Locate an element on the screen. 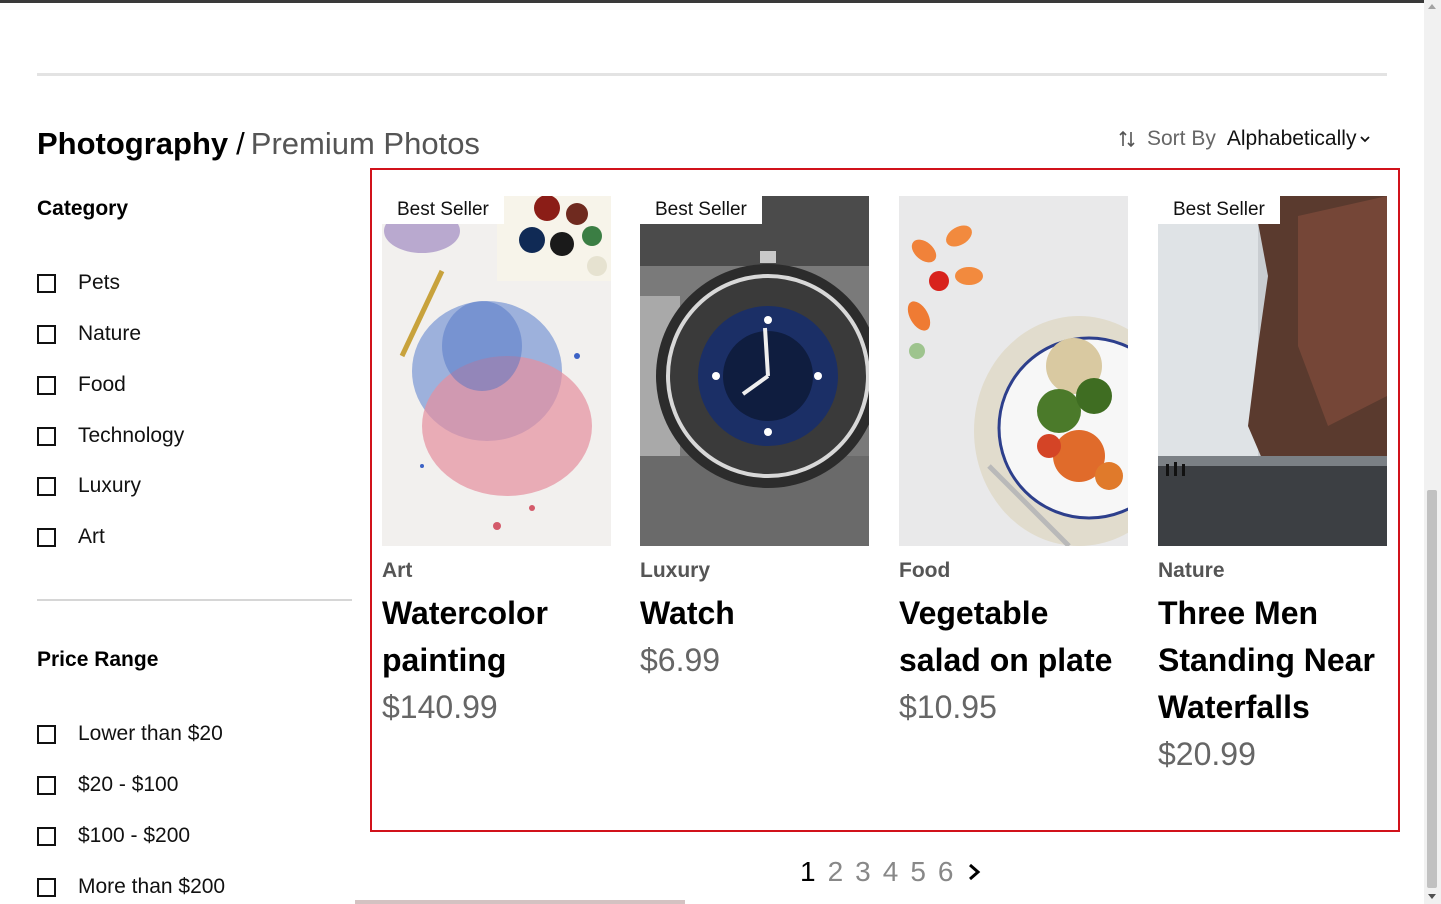 The height and width of the screenshot is (904, 1441). breadcrumb: Photography / Premium Photos is located at coordinates (258, 144).